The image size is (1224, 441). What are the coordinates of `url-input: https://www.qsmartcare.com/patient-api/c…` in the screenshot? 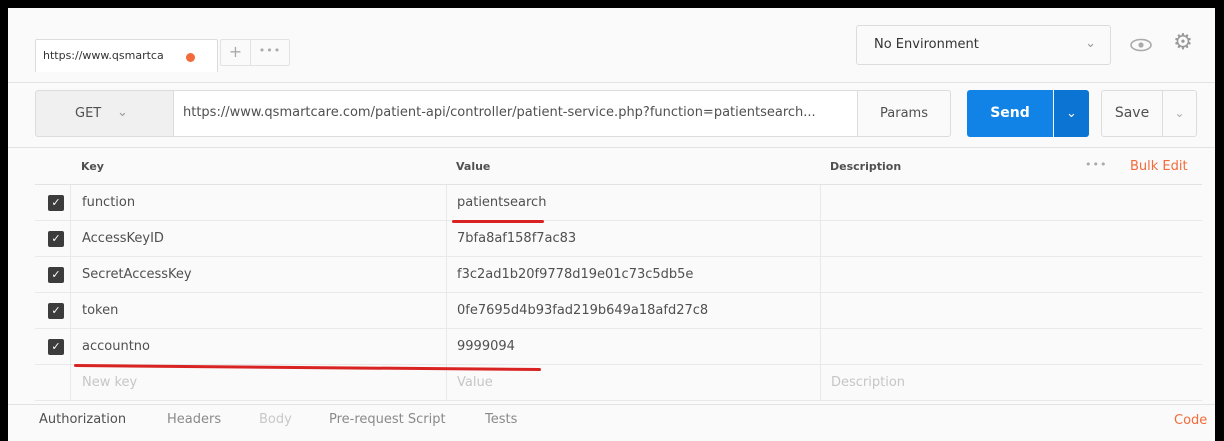 It's located at (515, 113).